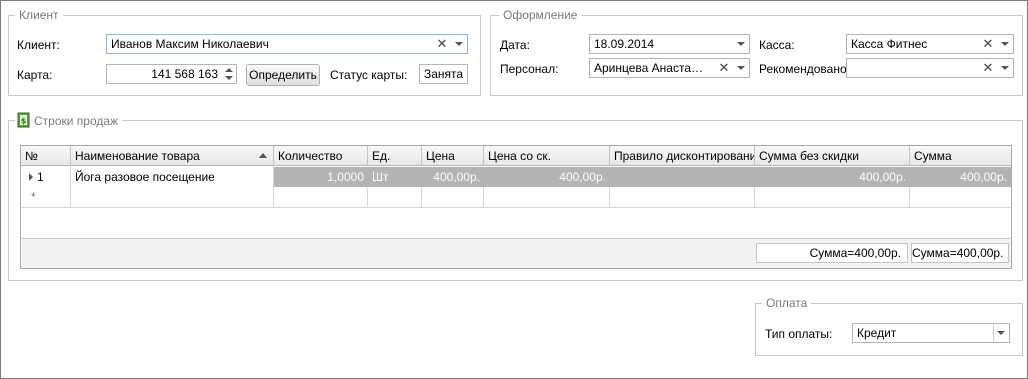 This screenshot has width=1028, height=379. I want to click on payment-type-label: Тип оплаты:, so click(799, 334).